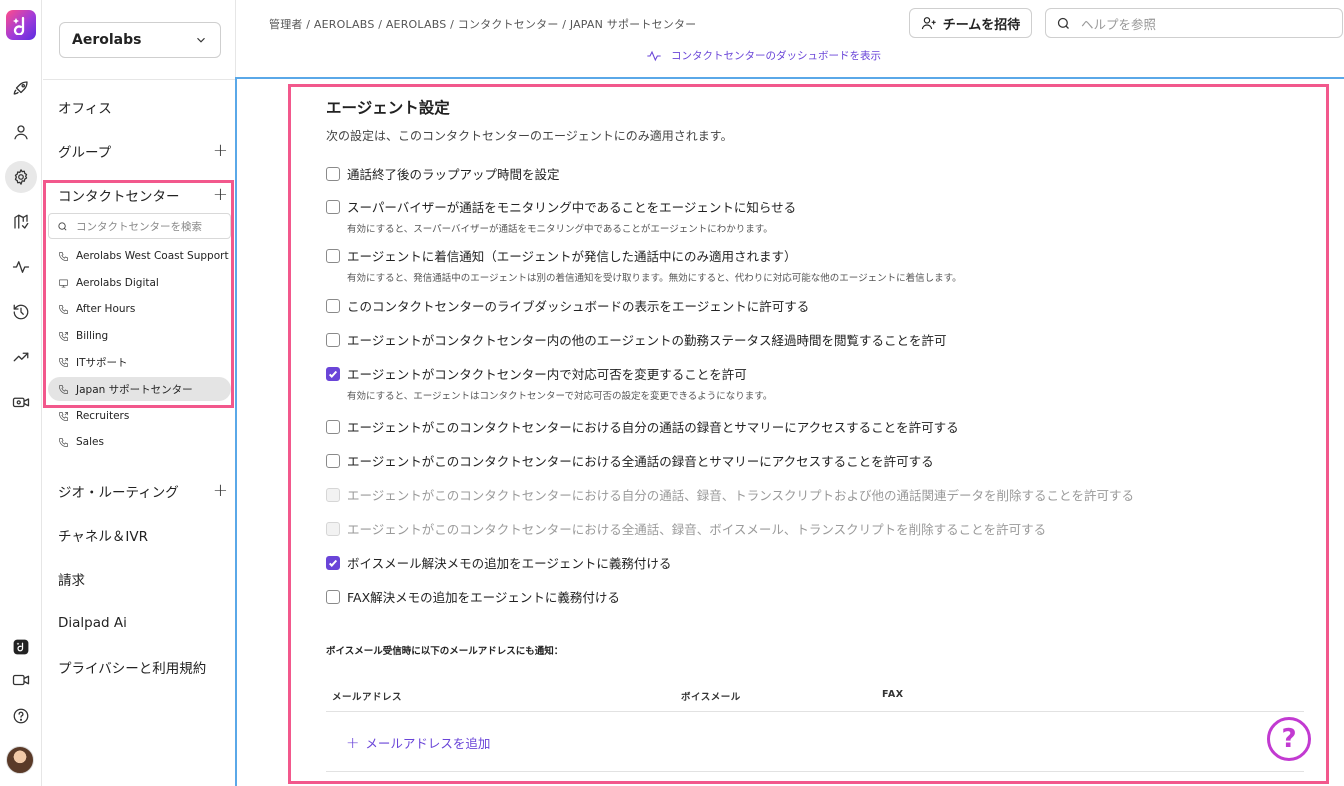  I want to click on contact-center-search-input: コンタクトセンターを検索, so click(139, 226).